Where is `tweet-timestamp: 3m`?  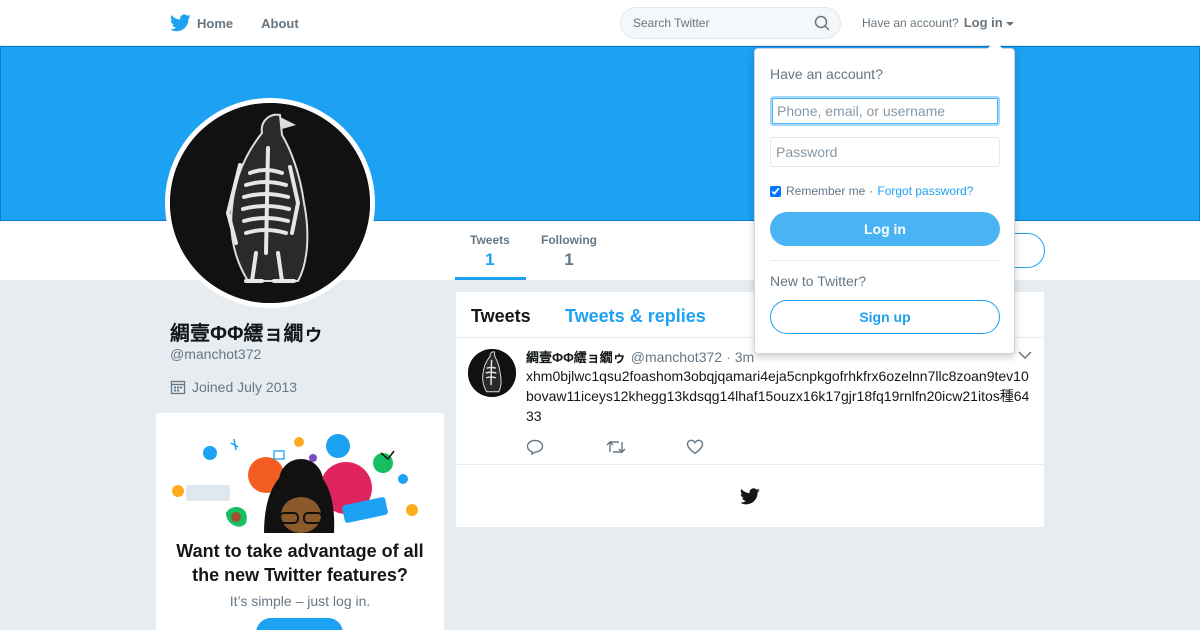 tweet-timestamp: 3m is located at coordinates (744, 357).